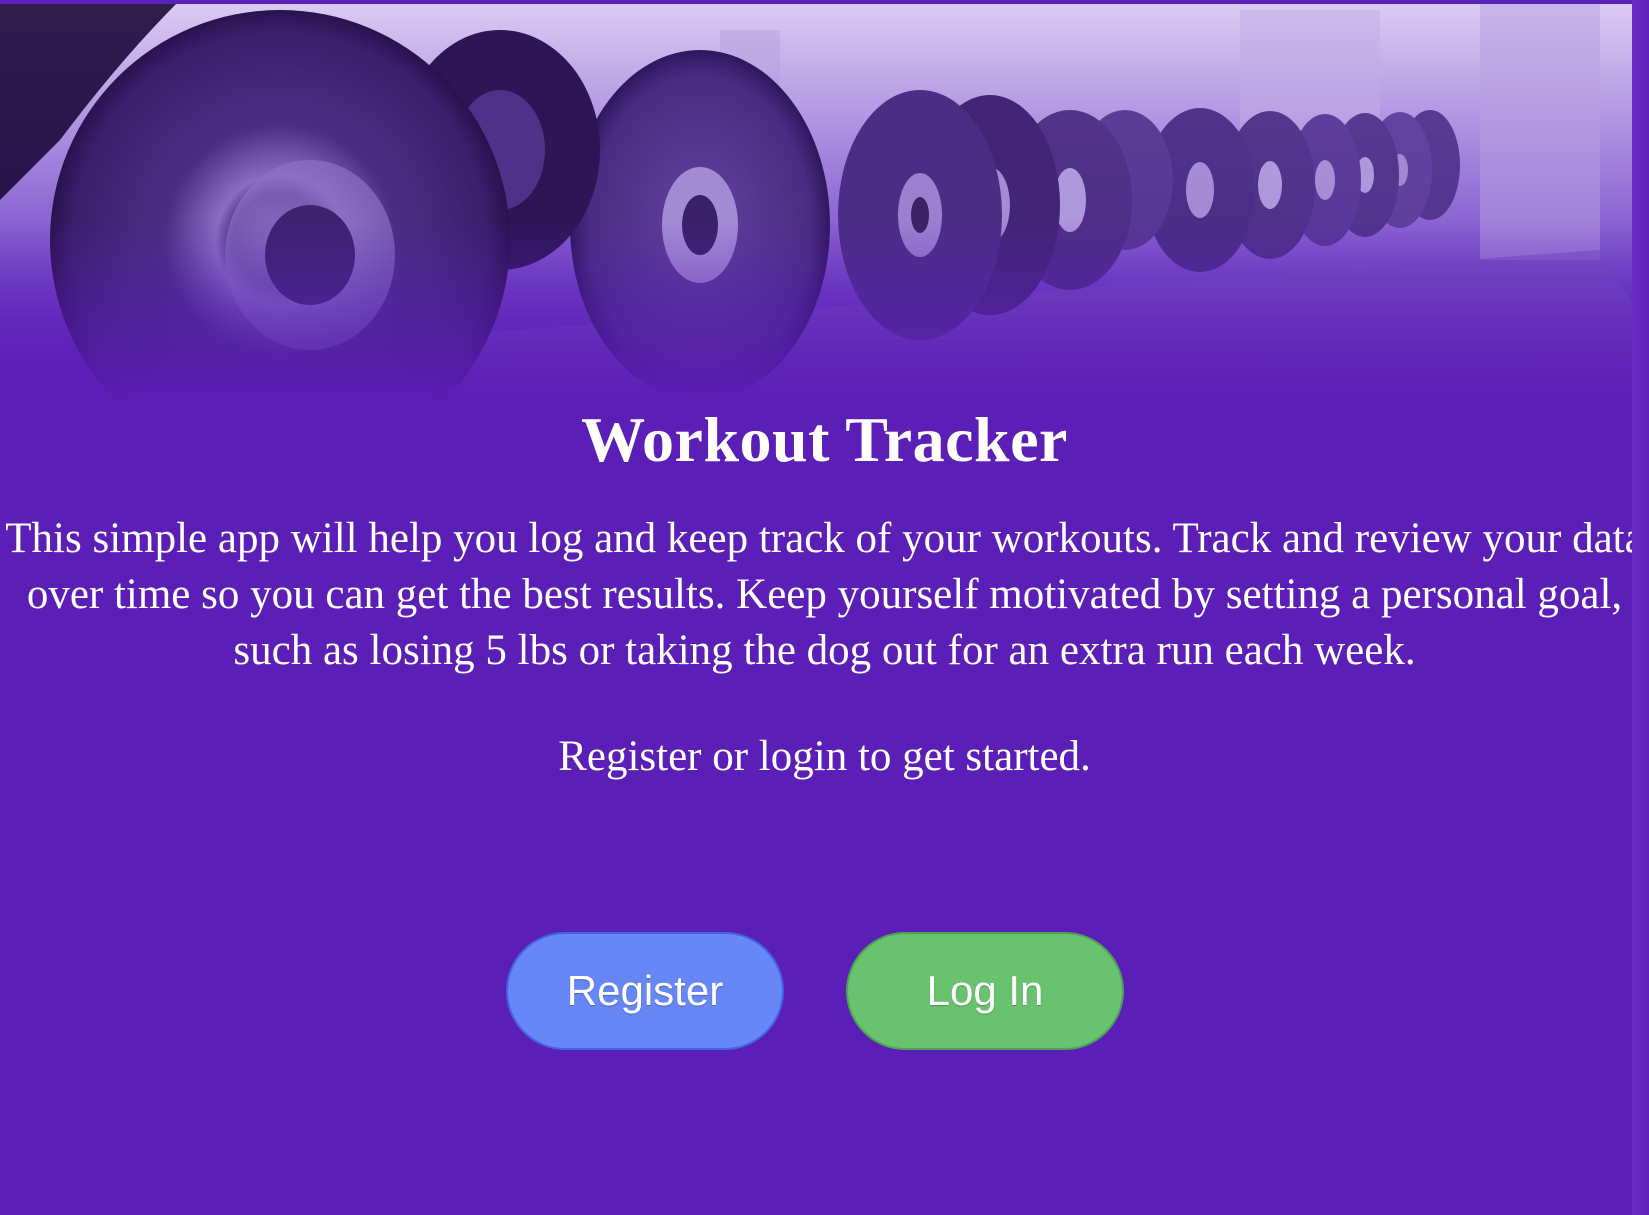 This screenshot has height=1215, width=1649. I want to click on login-button: Log In, so click(985, 991).